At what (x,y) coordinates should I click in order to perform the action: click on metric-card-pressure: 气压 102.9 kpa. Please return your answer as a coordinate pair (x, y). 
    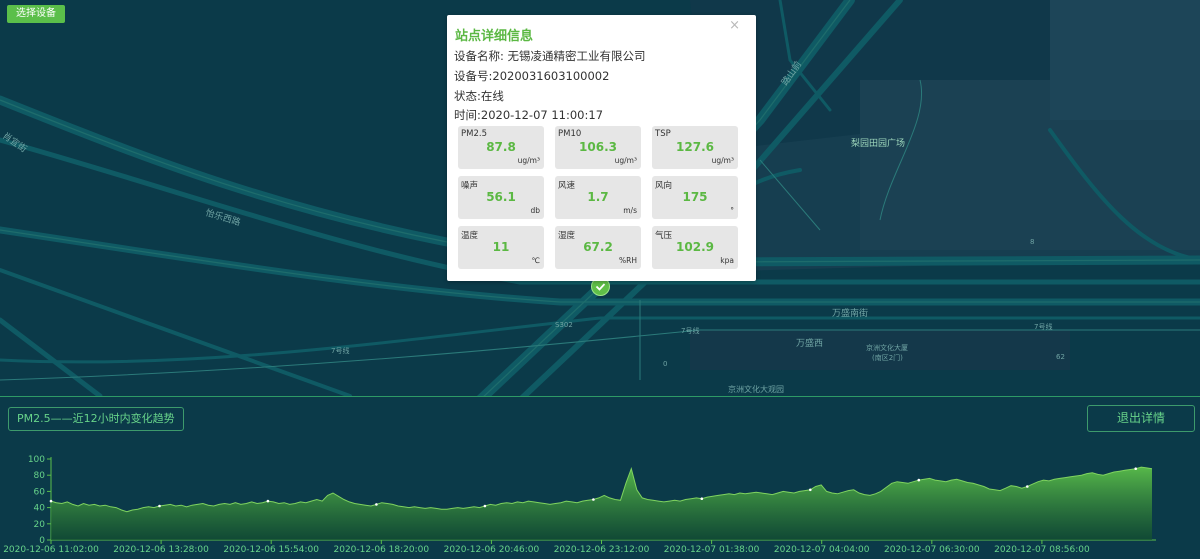
    Looking at the image, I should click on (695, 247).